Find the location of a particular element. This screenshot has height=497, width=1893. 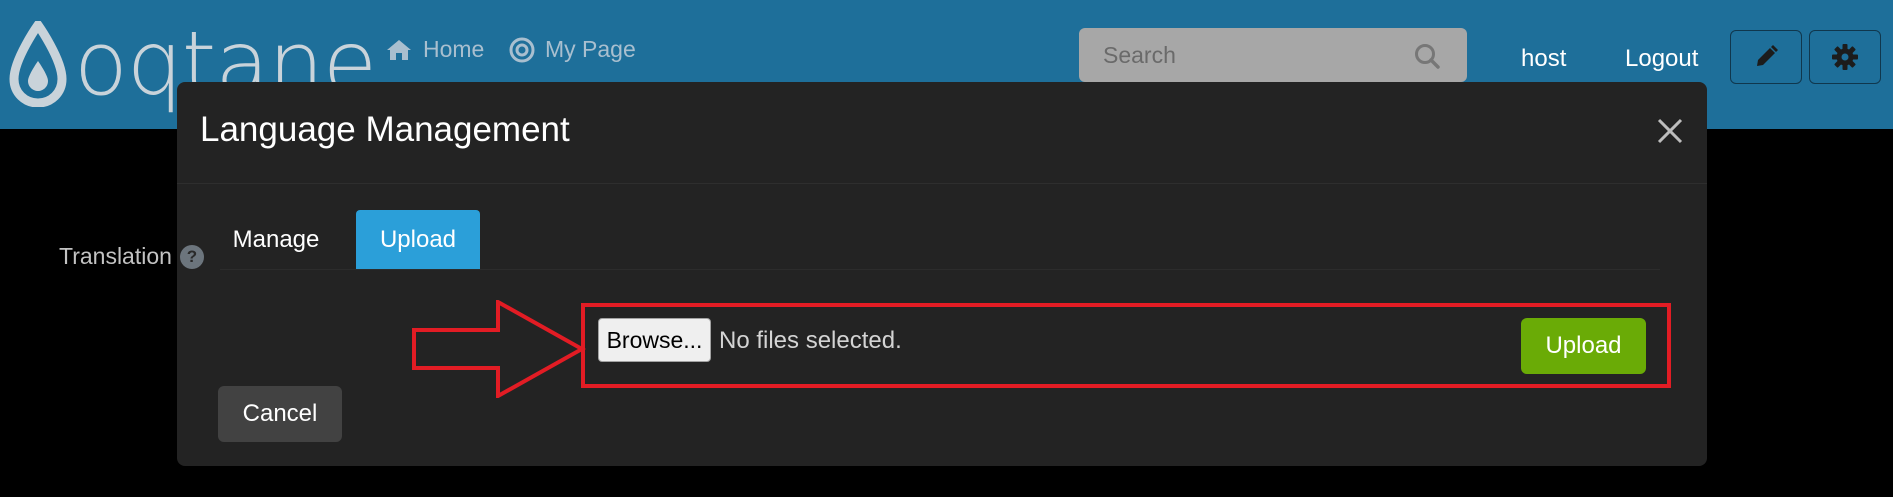

logout-link: Logout is located at coordinates (1661, 59).